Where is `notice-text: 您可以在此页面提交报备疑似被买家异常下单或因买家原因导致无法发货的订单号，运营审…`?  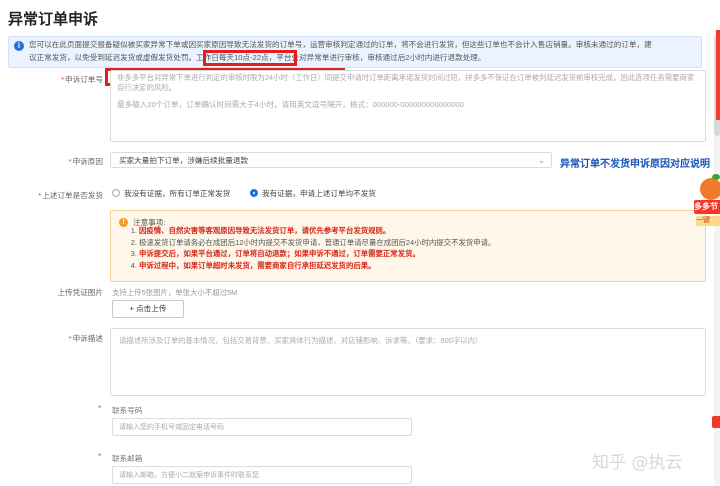
notice-text: 您可以在此页面提交报备疑似被买家异常下单或因买家原因导致无法发货的订单号，运营审… is located at coordinates (363, 51).